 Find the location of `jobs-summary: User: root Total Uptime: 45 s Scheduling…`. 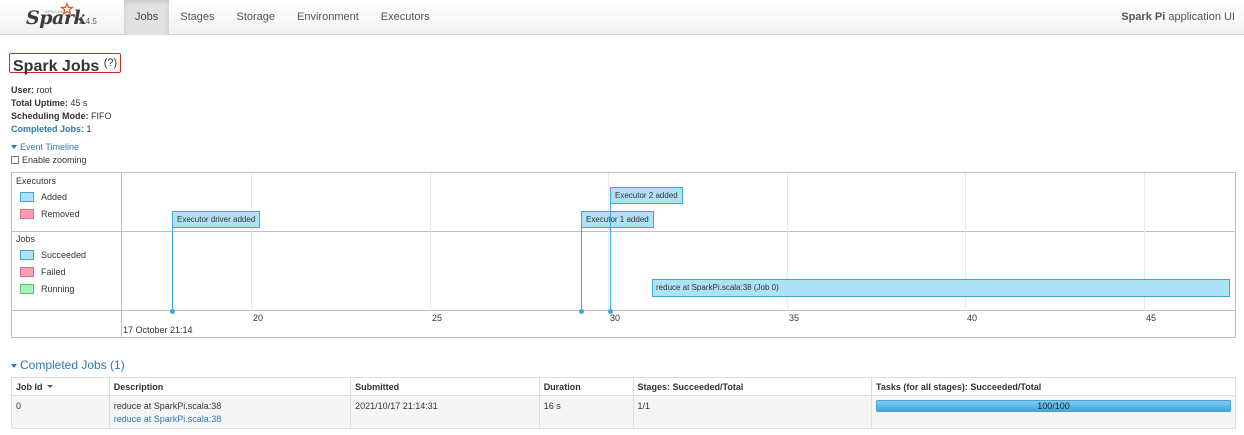

jobs-summary: User: root Total Uptime: 45 s Scheduling… is located at coordinates (61, 110).